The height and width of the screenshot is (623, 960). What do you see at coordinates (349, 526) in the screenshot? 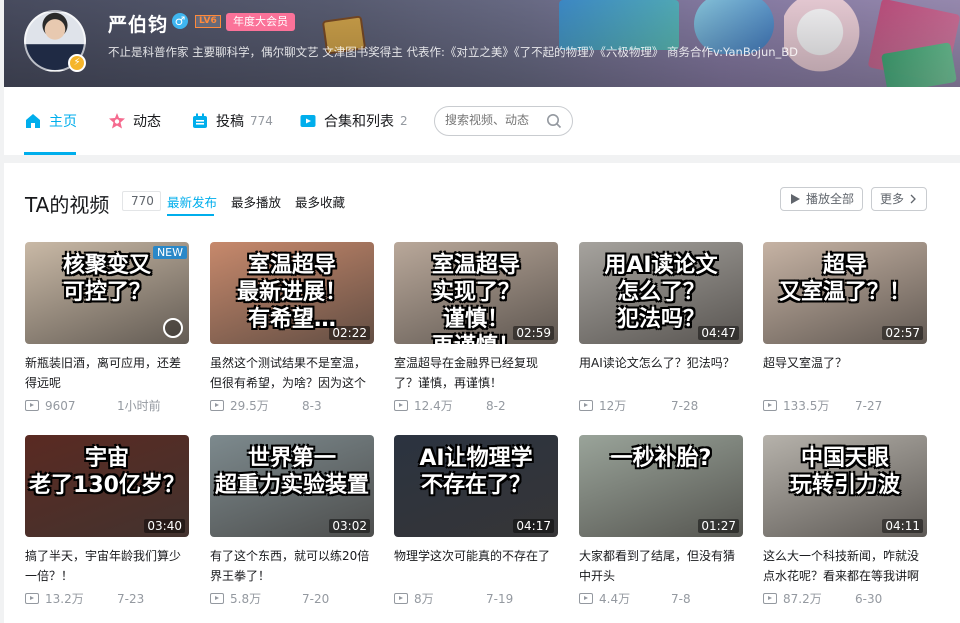
I see `video-duration: 03:02` at bounding box center [349, 526].